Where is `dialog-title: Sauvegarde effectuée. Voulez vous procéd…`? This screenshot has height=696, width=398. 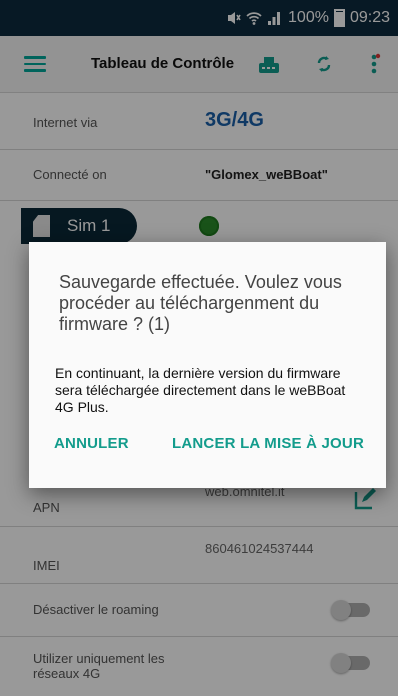
dialog-title: Sauvegarde effectuée. Voulez vous procéd… is located at coordinates (200, 303).